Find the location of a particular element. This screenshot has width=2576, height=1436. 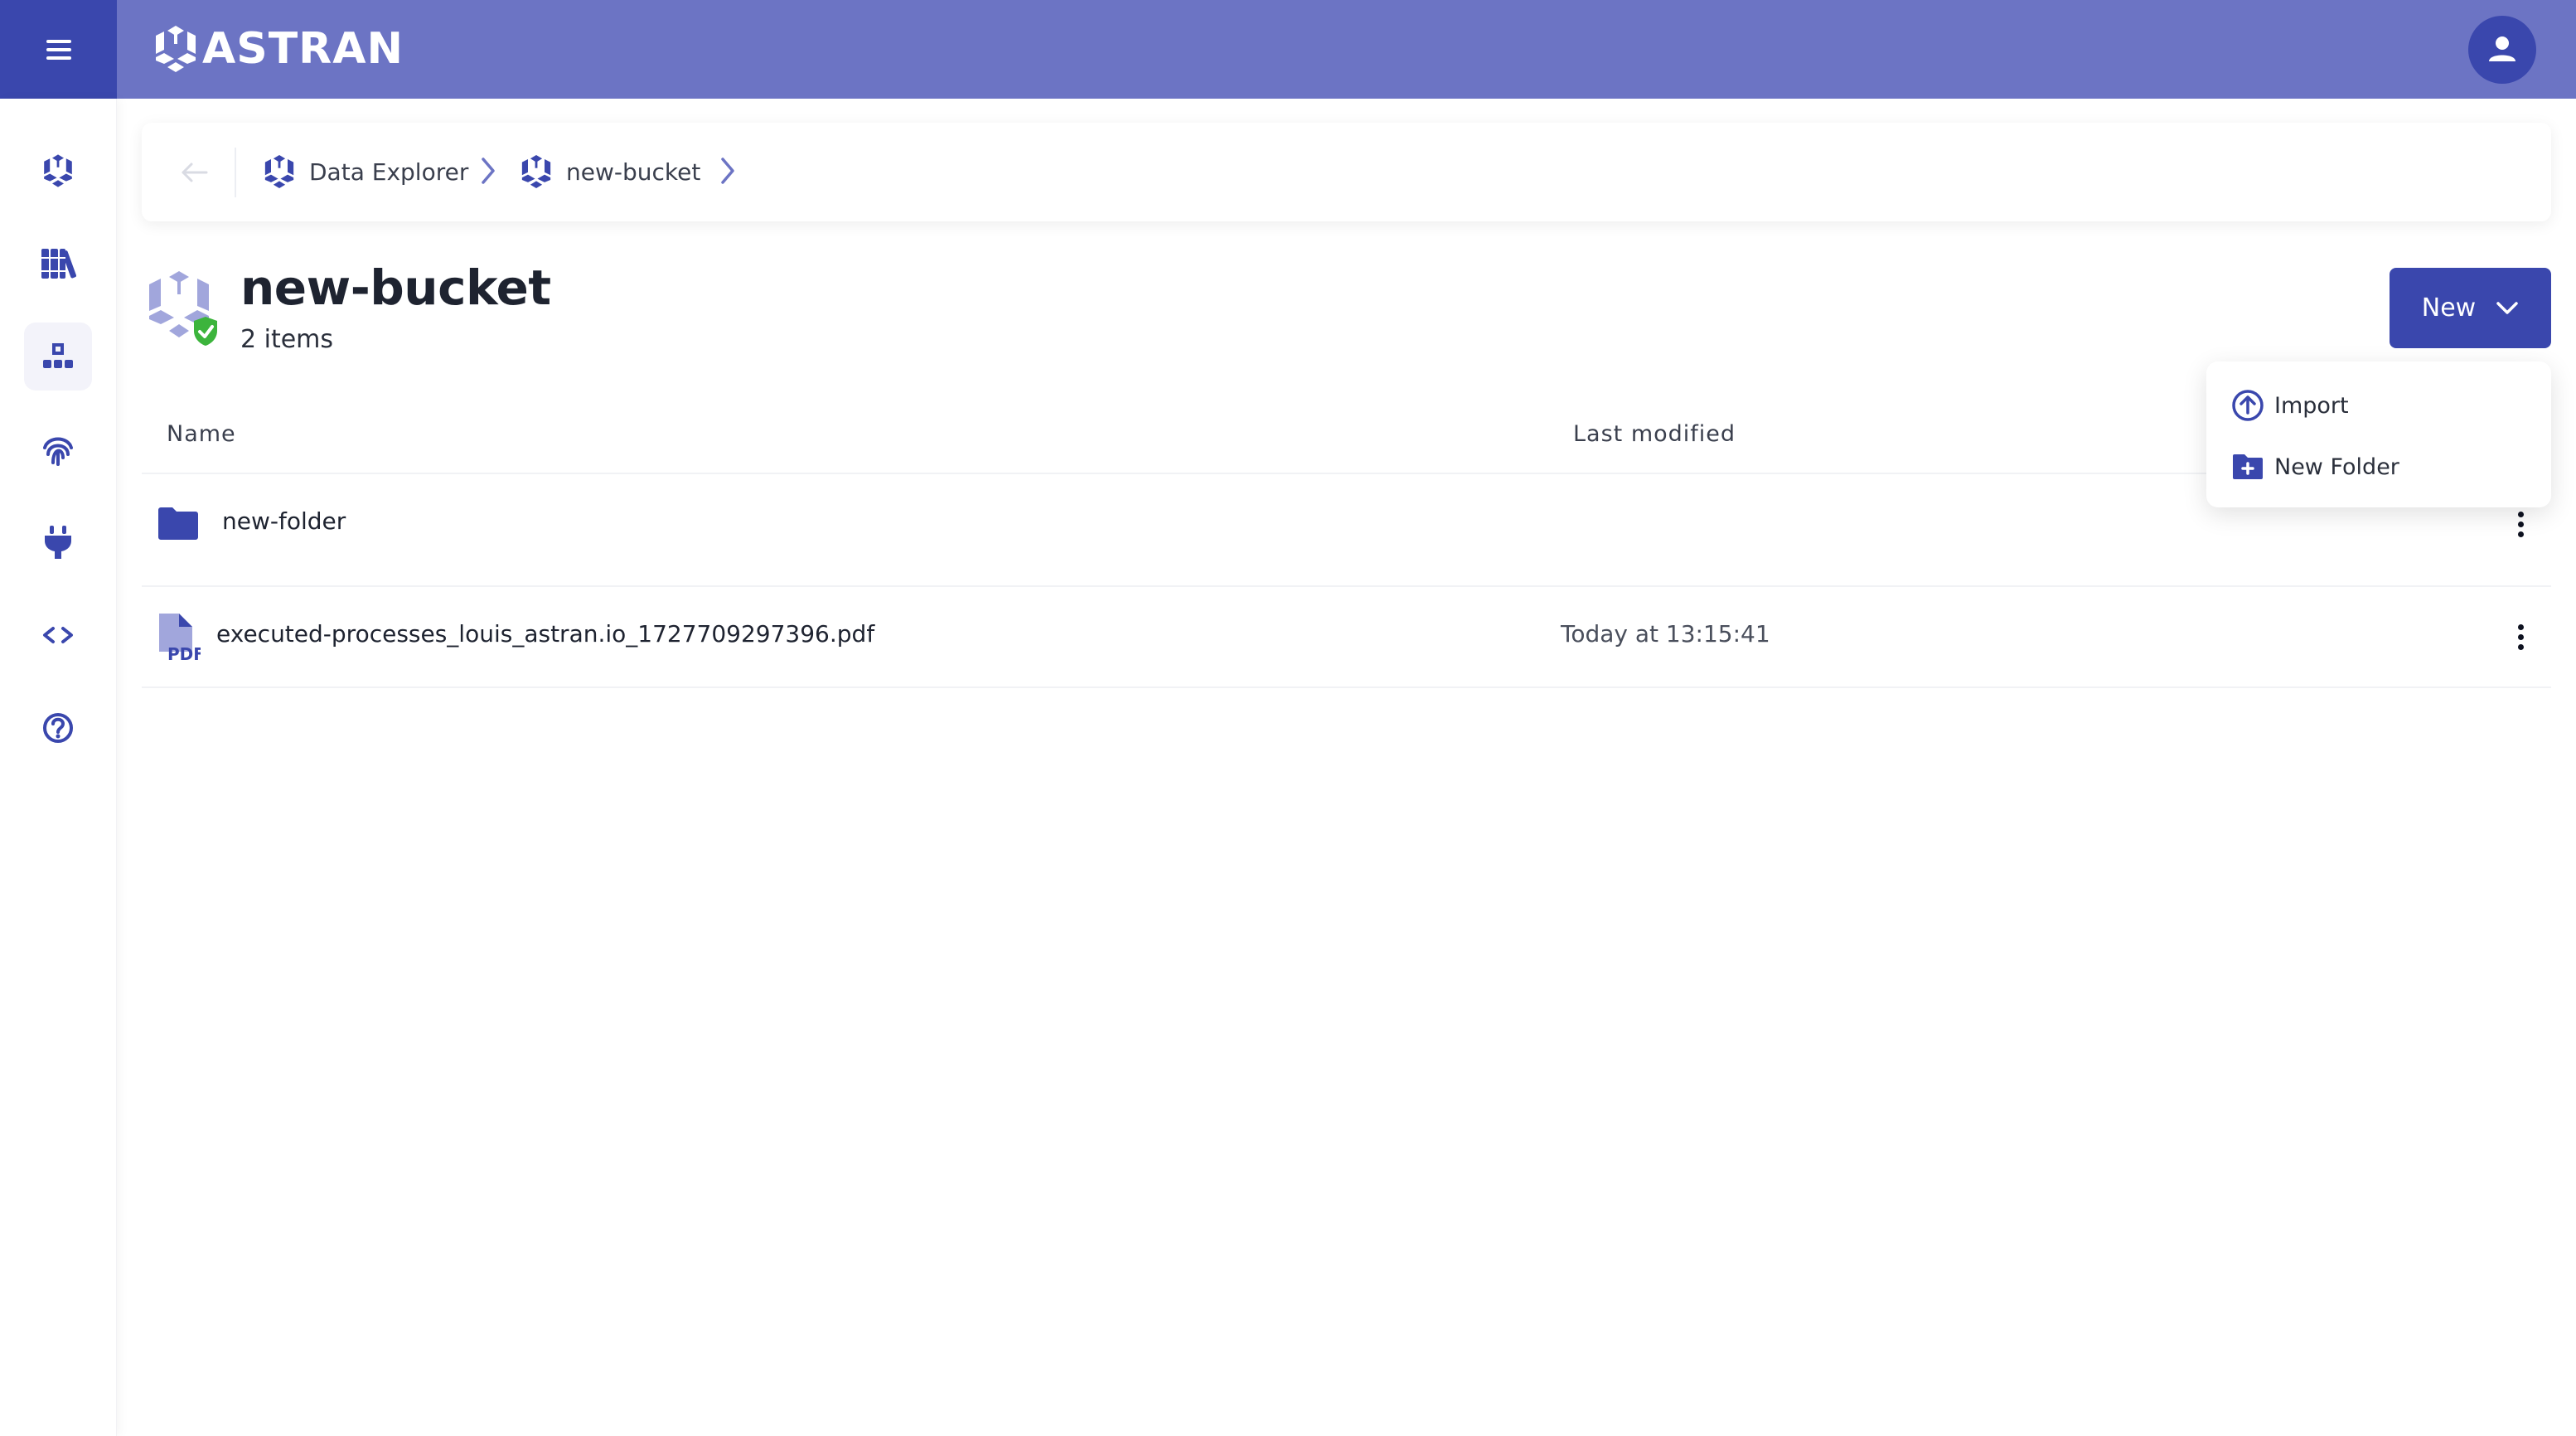

new-button: New is located at coordinates (2470, 308).